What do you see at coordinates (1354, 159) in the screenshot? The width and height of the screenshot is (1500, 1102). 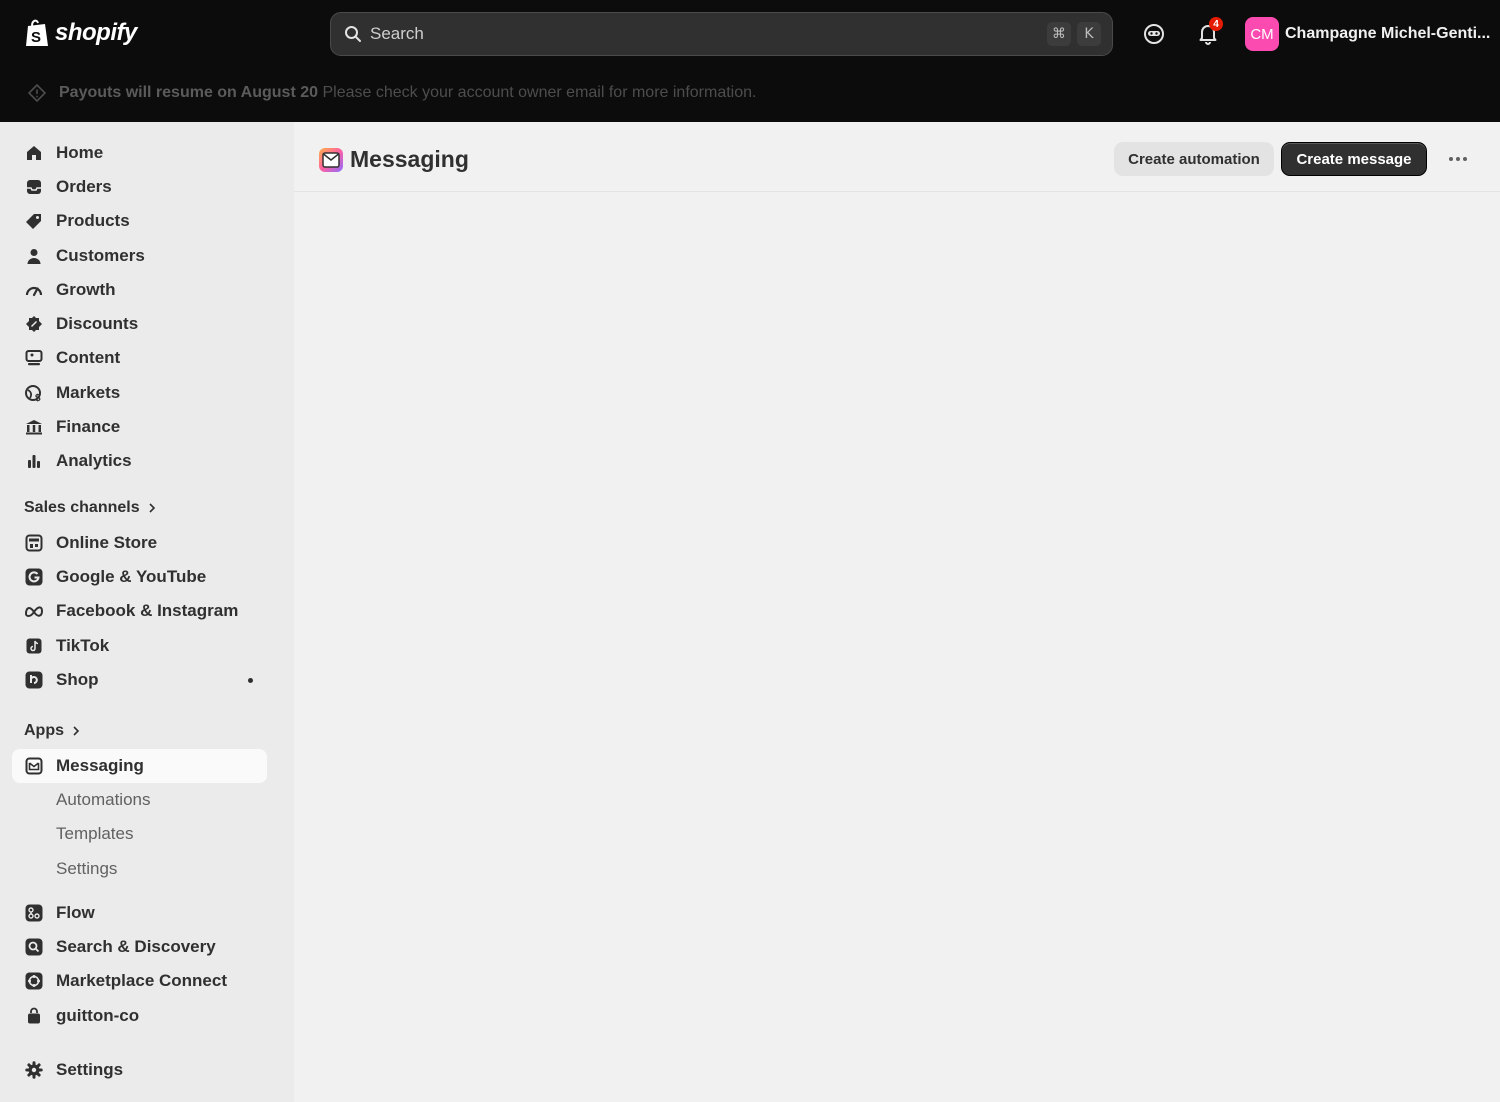 I see `create-message-button: Create message` at bounding box center [1354, 159].